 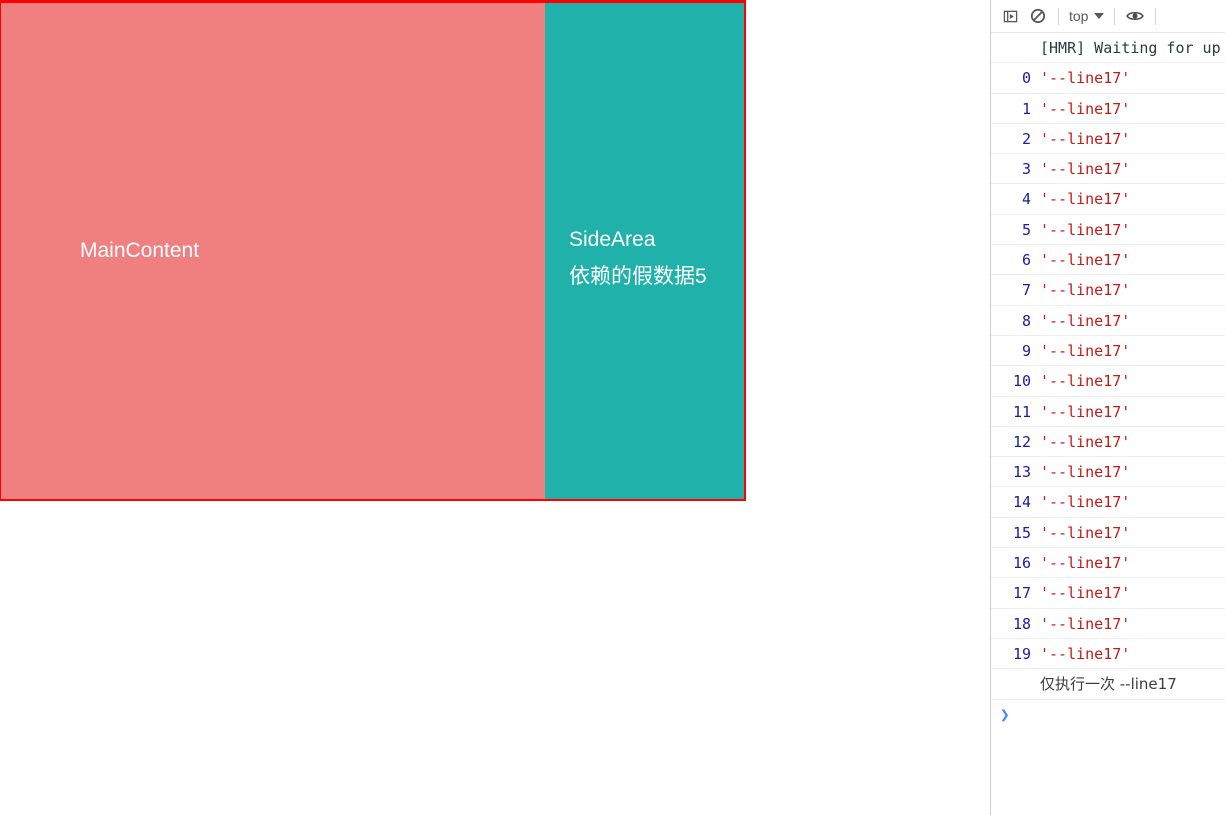 I want to click on console-message-index: 7, so click(x=1026, y=290).